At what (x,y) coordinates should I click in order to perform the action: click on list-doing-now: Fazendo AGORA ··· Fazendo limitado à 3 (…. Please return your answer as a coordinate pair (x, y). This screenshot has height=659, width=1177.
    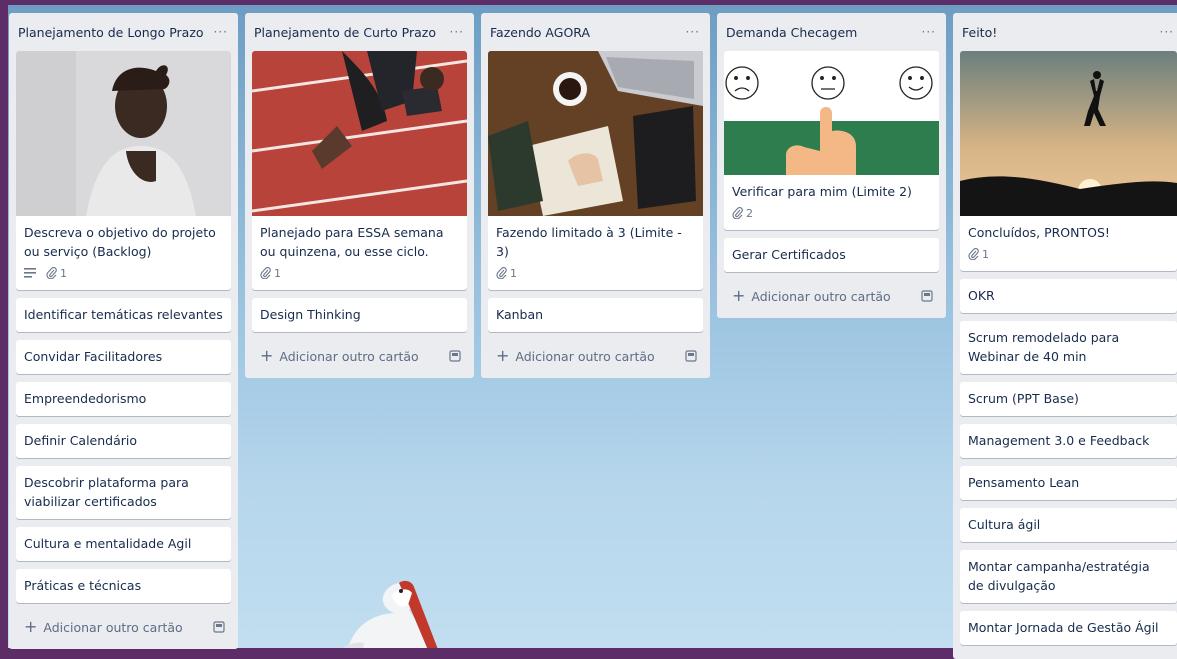
    Looking at the image, I should click on (595, 195).